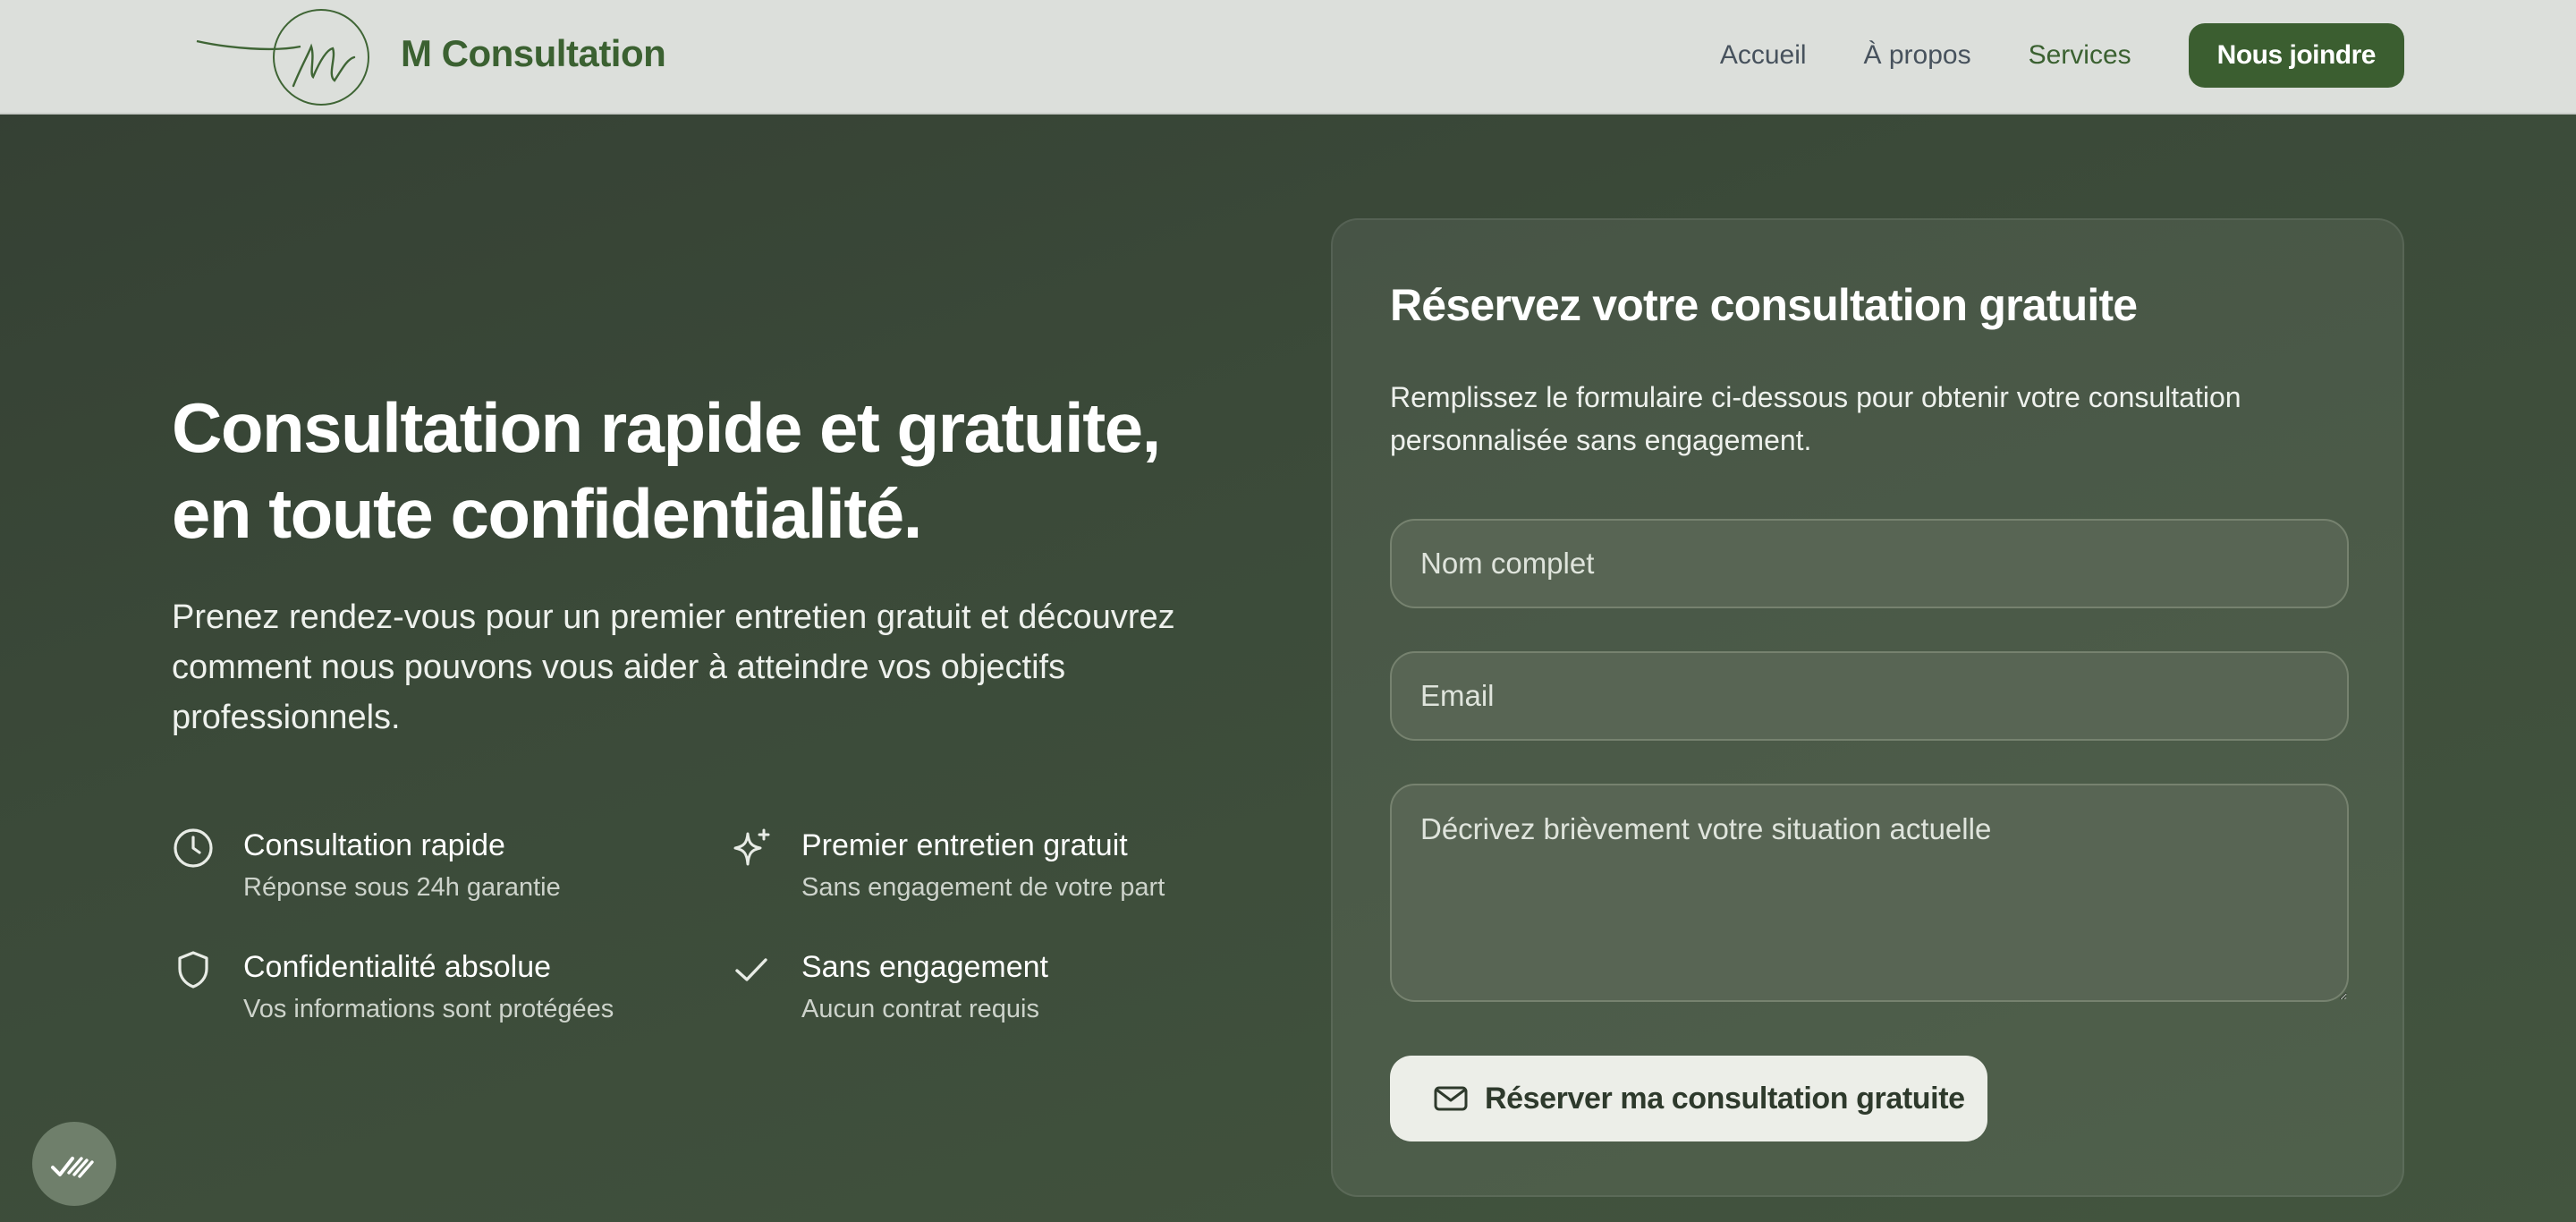 The image size is (2576, 1222). I want to click on nav-link-services: Services, so click(2080, 55).